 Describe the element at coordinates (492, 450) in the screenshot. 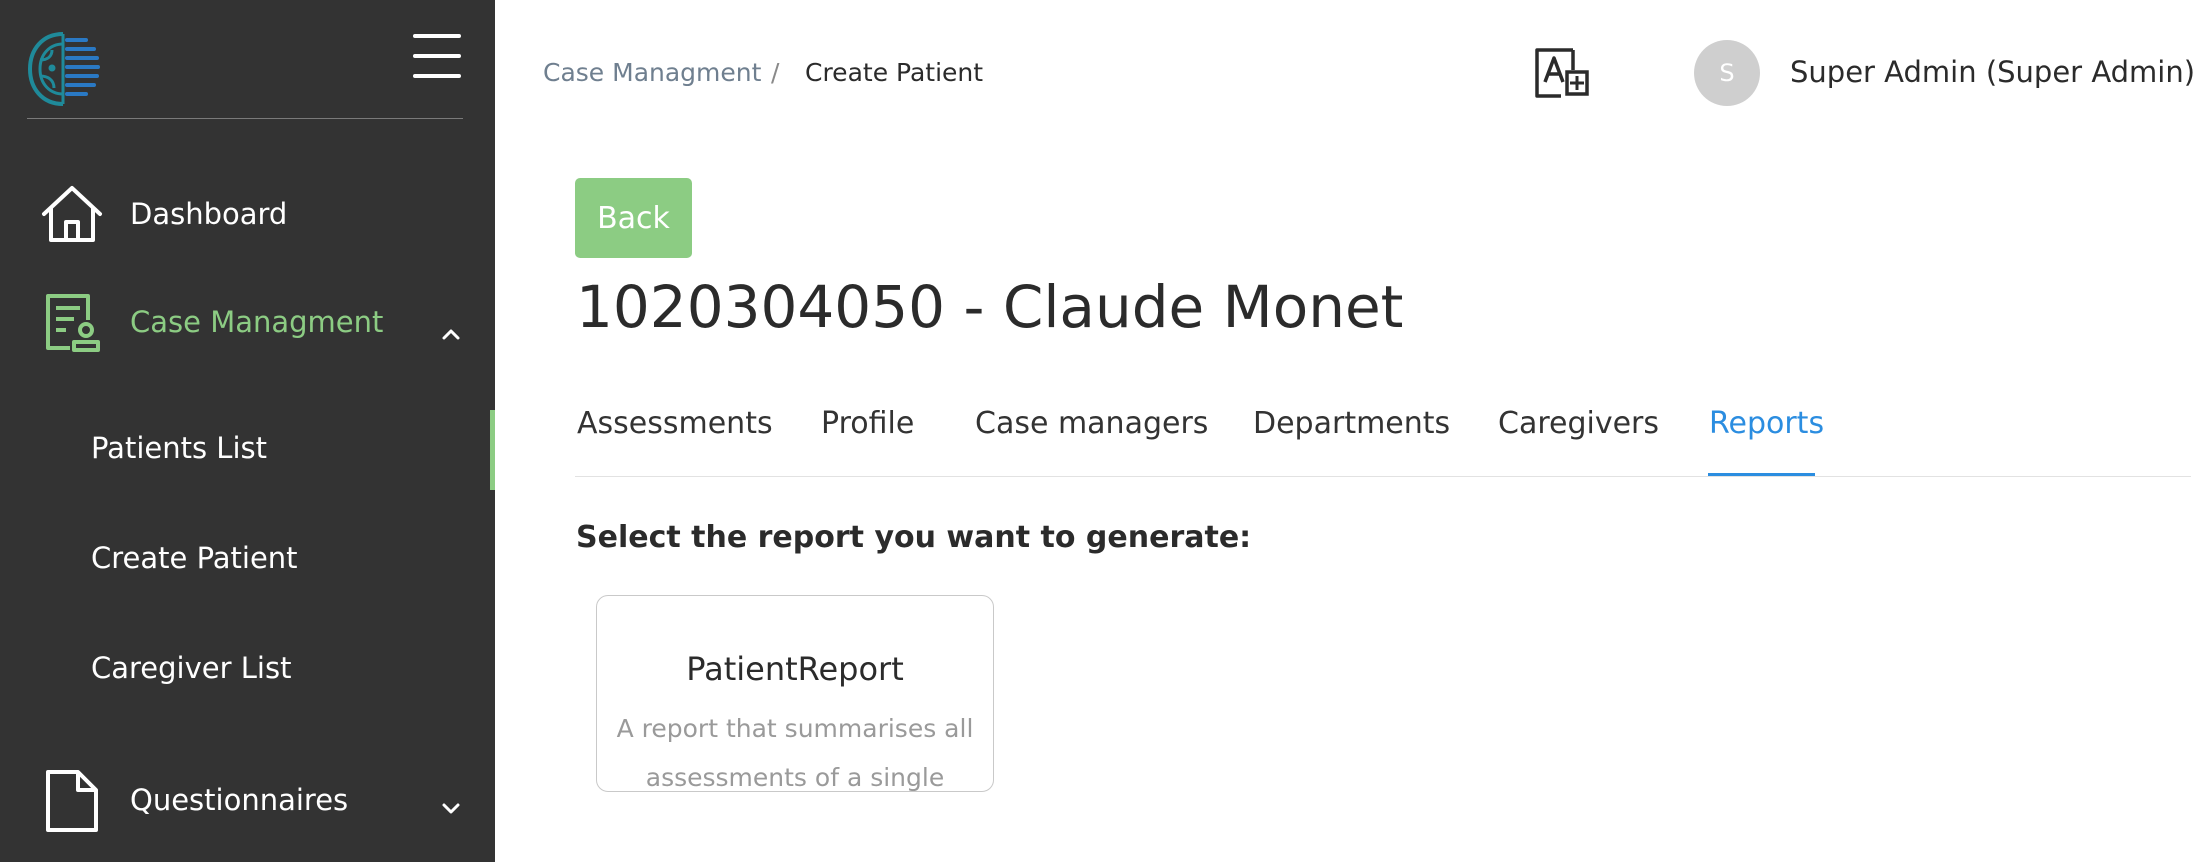

I see `active-indicator` at that location.